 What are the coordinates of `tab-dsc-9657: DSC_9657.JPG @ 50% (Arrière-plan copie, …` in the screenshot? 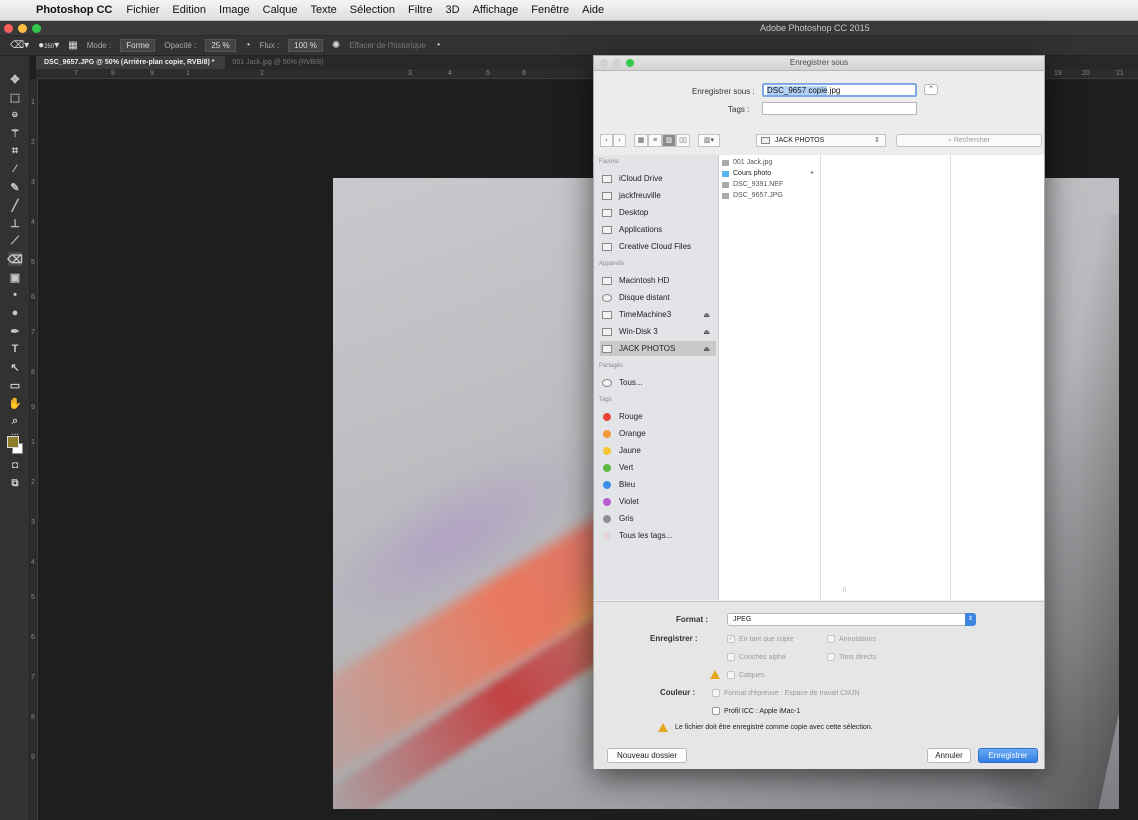 It's located at (130, 62).